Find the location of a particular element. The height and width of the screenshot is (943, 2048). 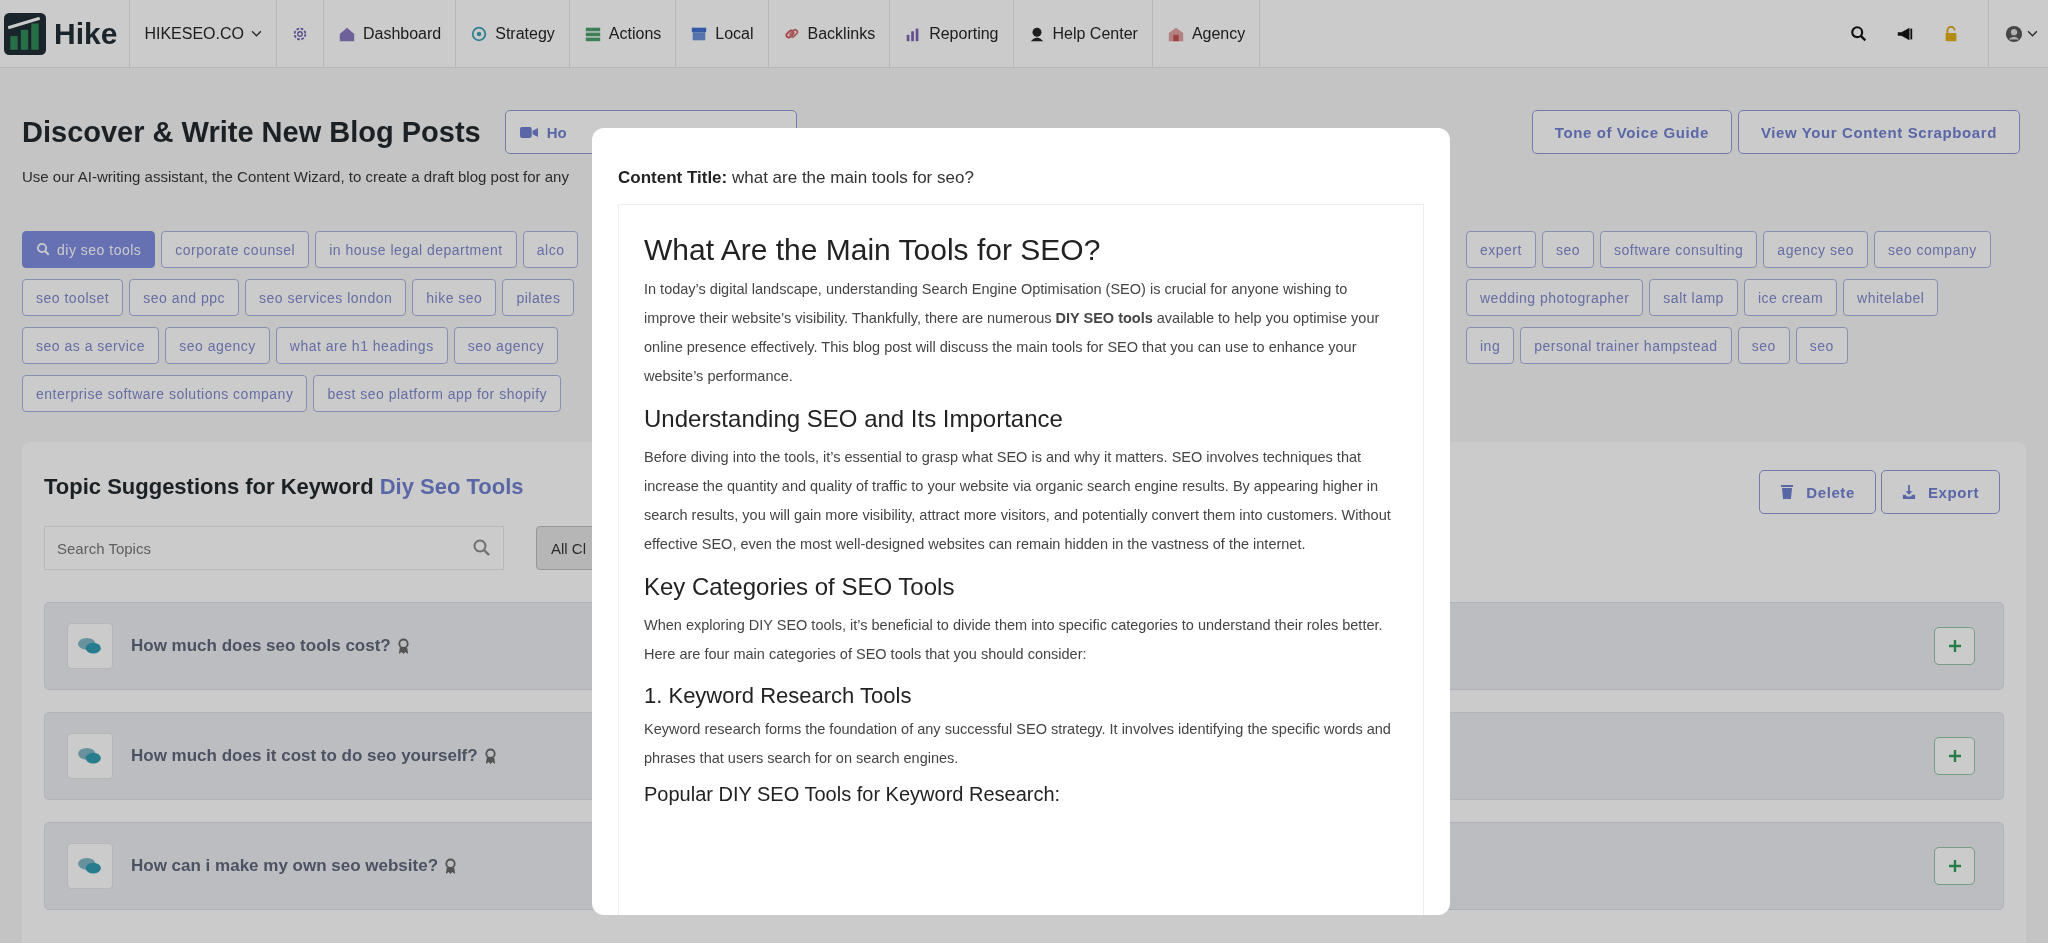

topic-text: How much does seo tools cost? is located at coordinates (261, 646).